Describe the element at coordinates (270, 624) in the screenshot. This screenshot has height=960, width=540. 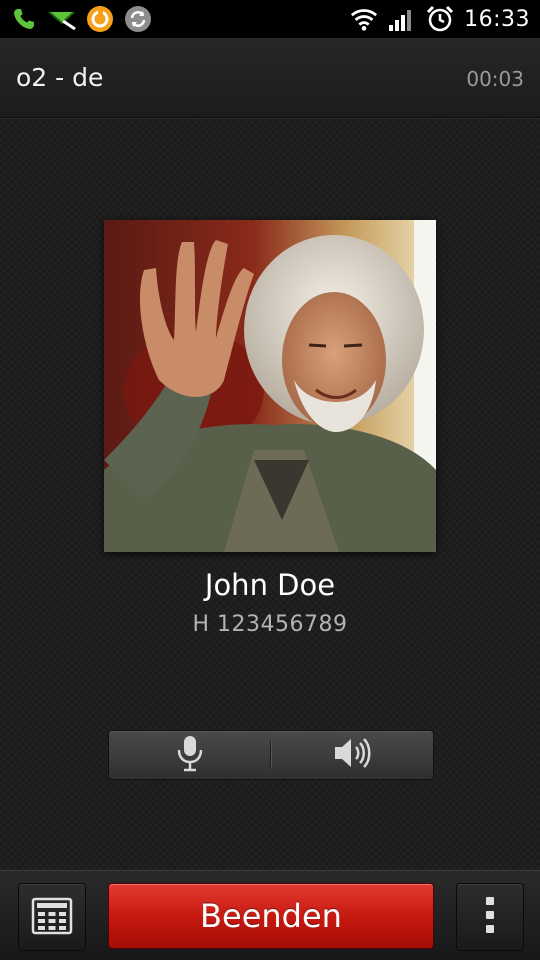
I see `contact-number: H 123456789` at that location.